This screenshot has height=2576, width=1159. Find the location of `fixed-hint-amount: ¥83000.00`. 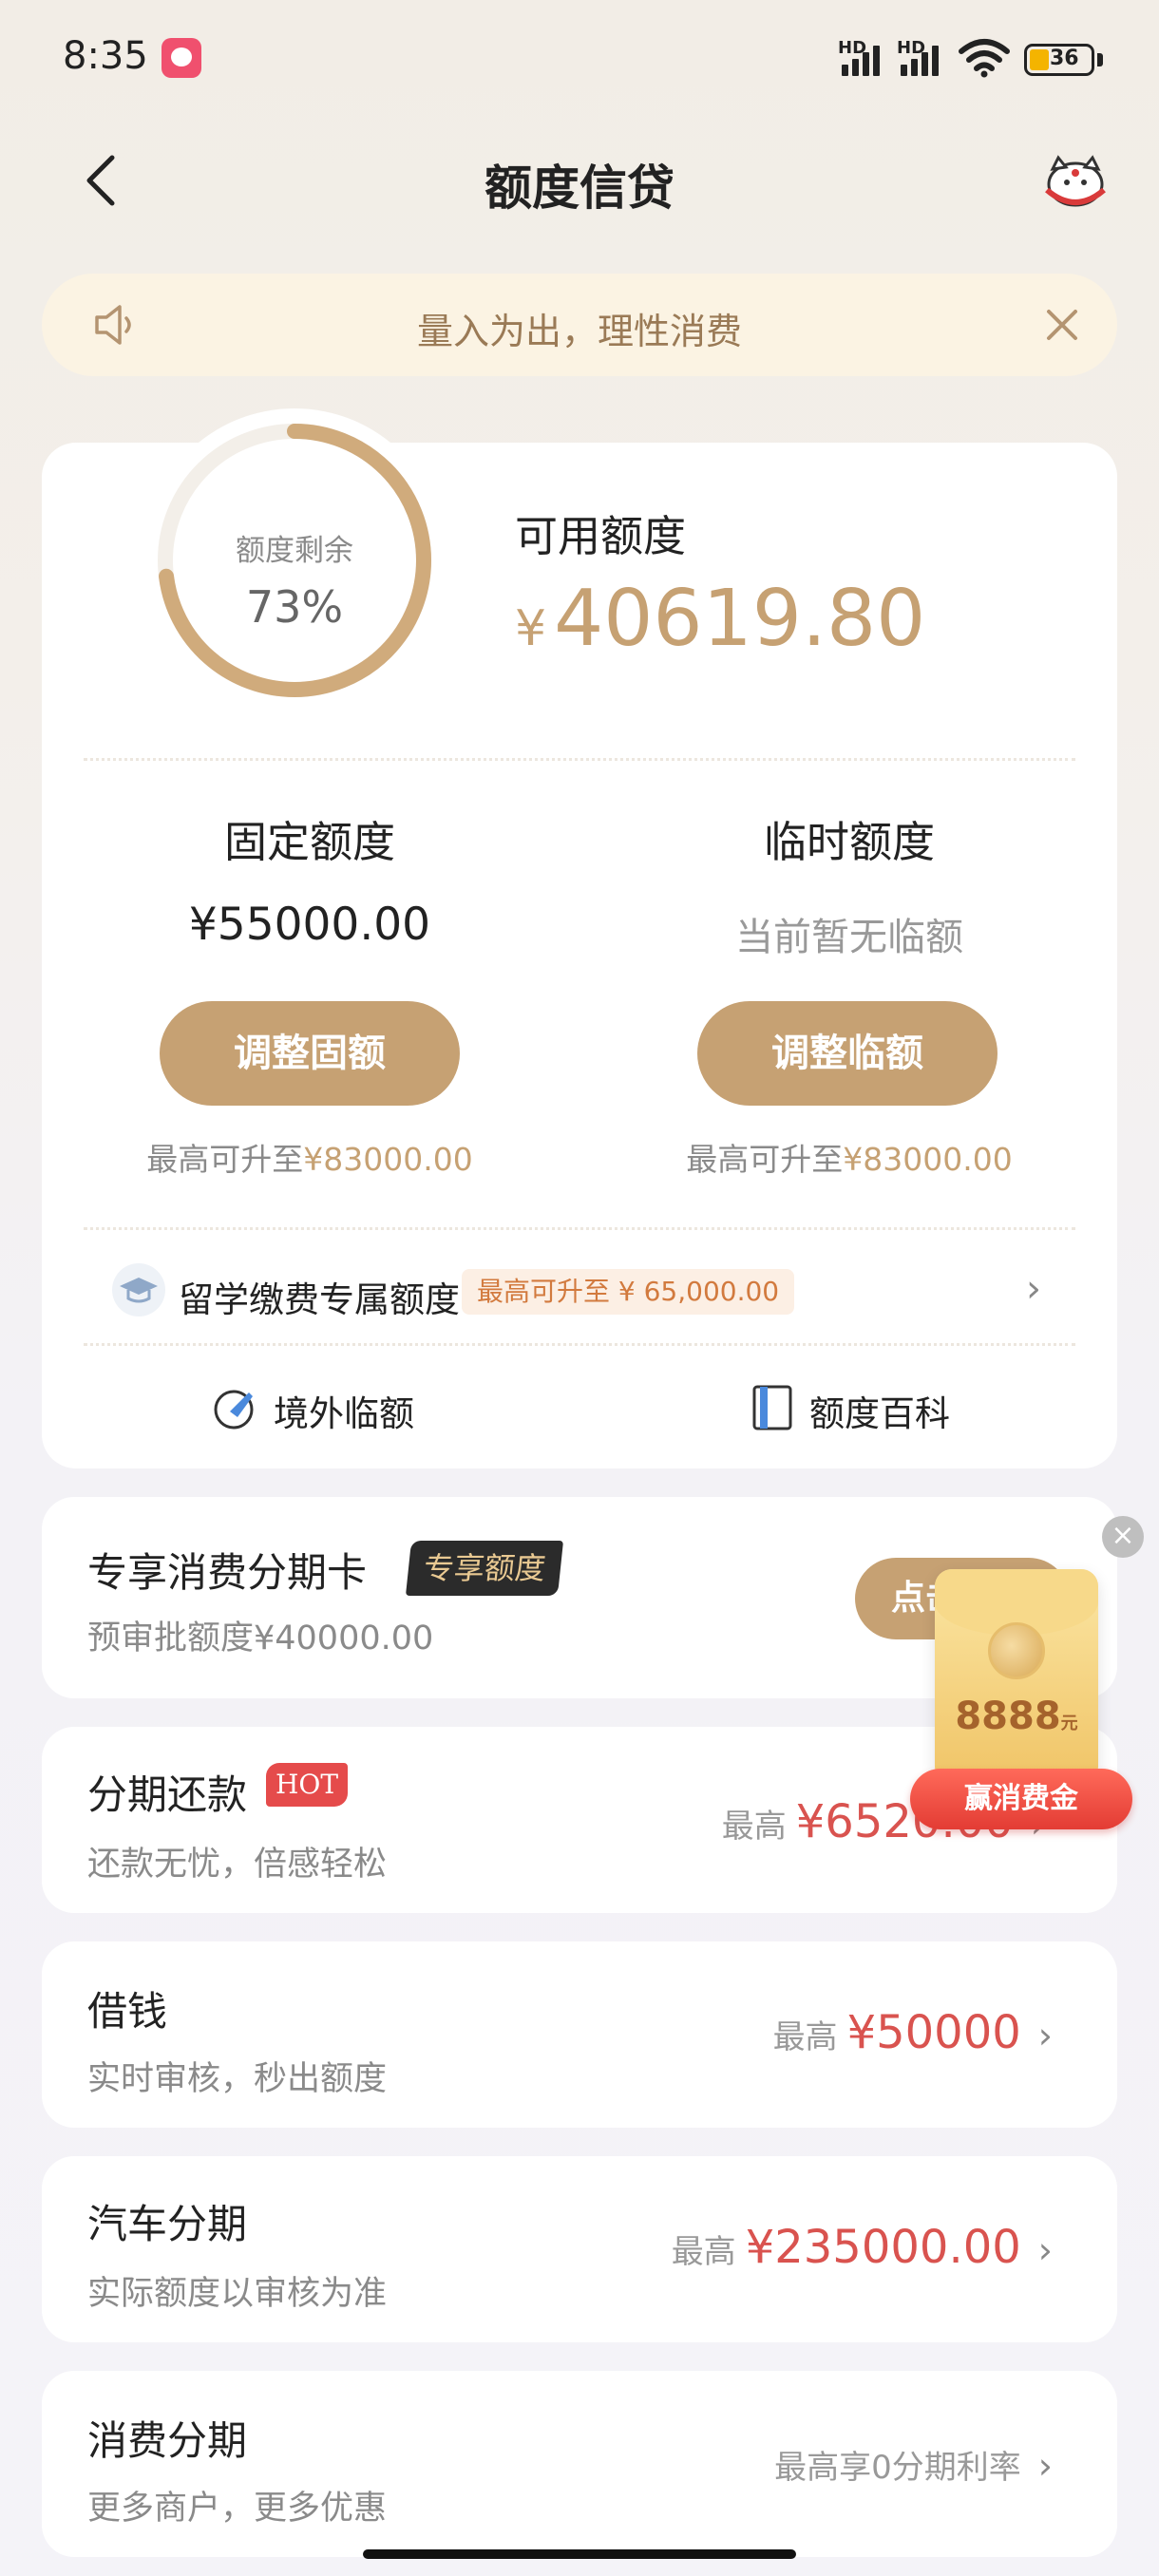

fixed-hint-amount: ¥83000.00 is located at coordinates (388, 1159).